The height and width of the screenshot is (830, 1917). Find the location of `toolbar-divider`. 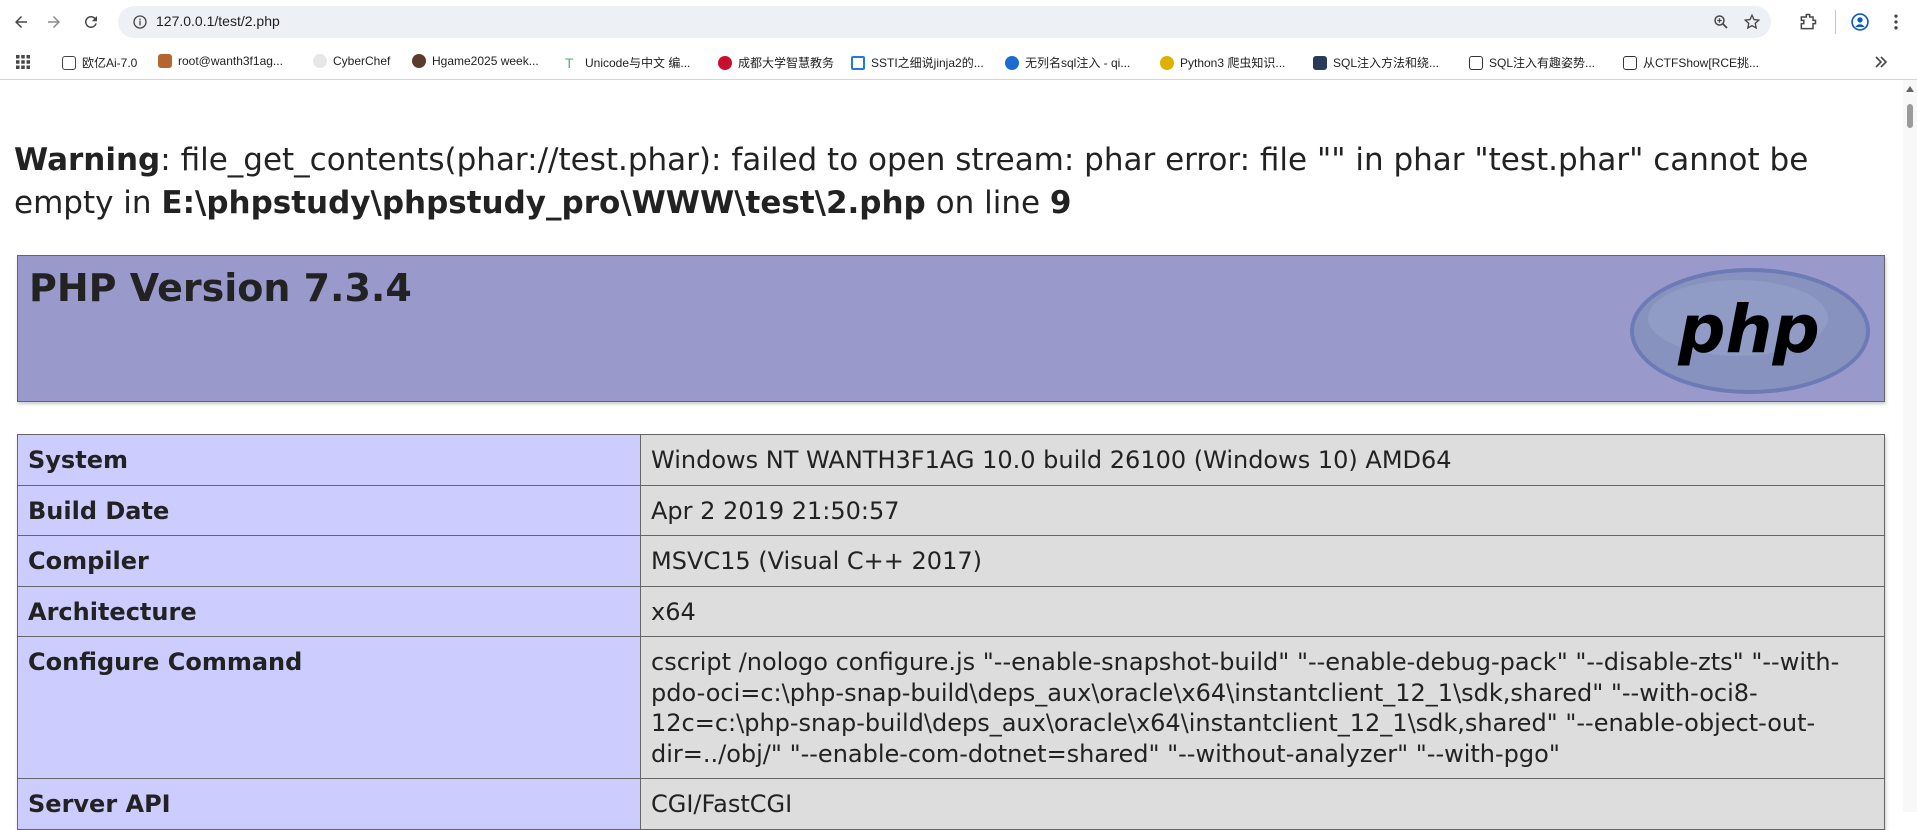

toolbar-divider is located at coordinates (1835, 22).